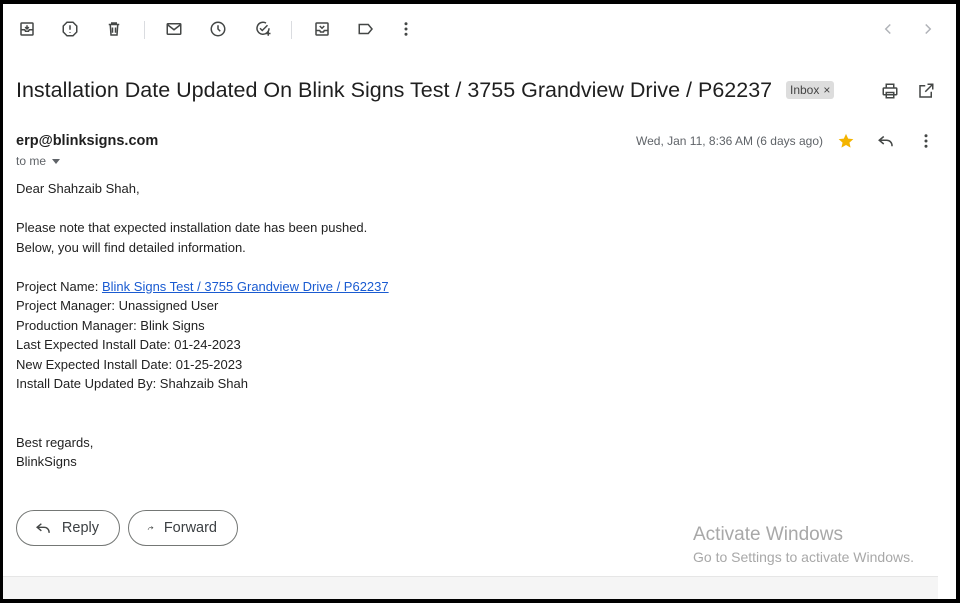 The image size is (960, 603). I want to click on chevron-right-icon, so click(928, 29).